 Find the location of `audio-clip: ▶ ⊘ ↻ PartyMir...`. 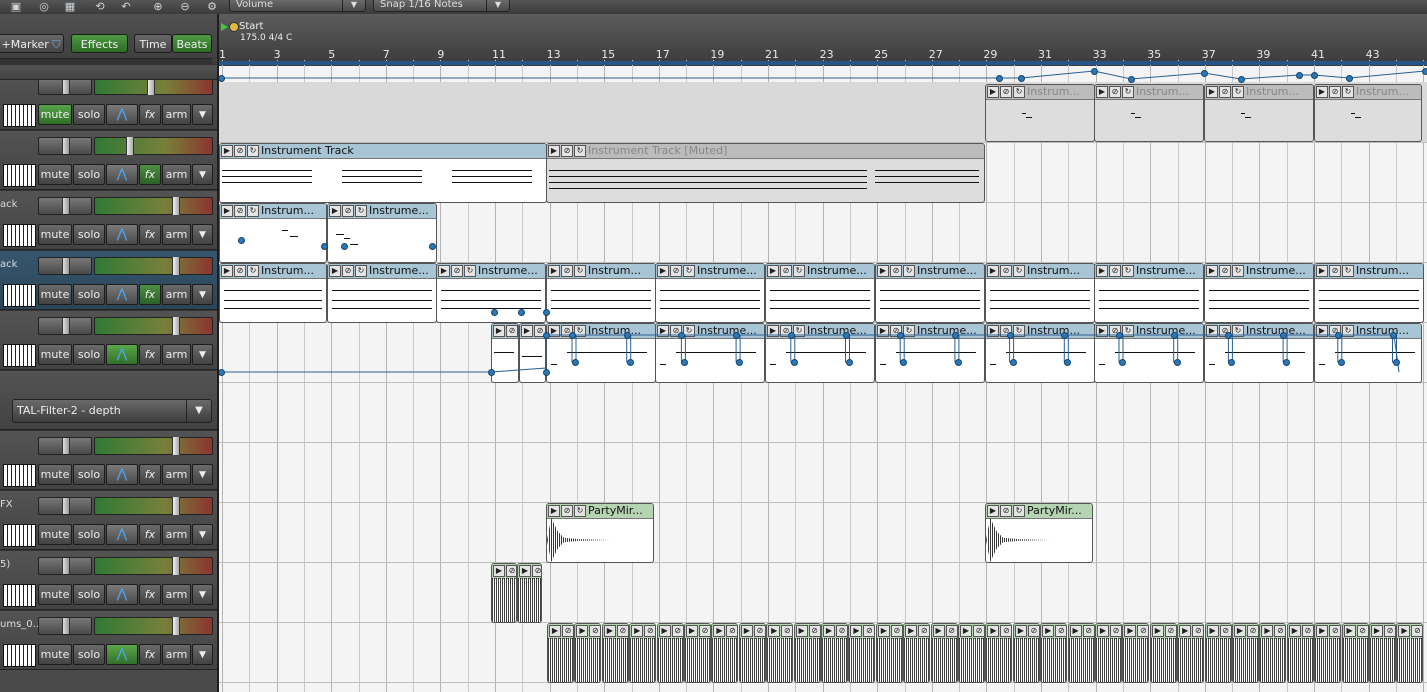

audio-clip: ▶ ⊘ ↻ PartyMir... is located at coordinates (600, 533).